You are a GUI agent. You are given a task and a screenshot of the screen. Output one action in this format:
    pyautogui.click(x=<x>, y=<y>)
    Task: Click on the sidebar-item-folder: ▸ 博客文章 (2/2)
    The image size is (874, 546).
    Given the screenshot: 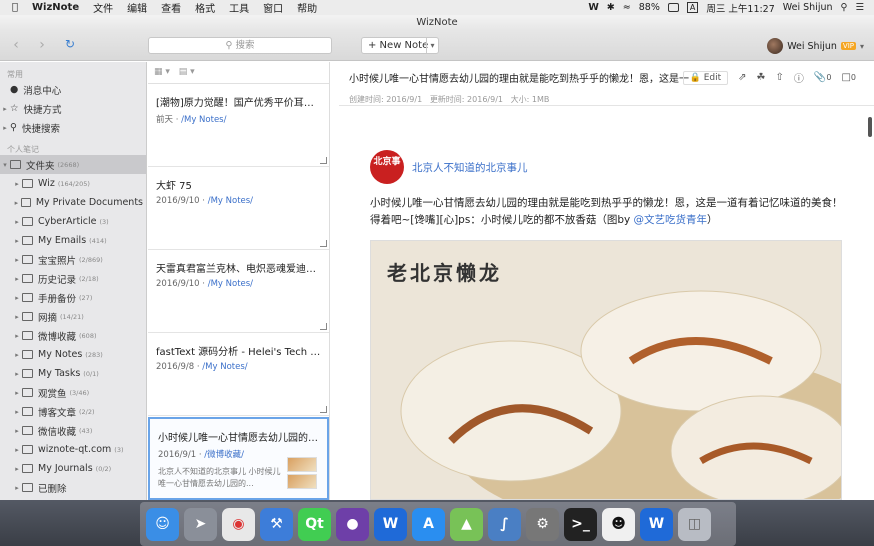 What is the action you would take?
    pyautogui.click(x=73, y=411)
    